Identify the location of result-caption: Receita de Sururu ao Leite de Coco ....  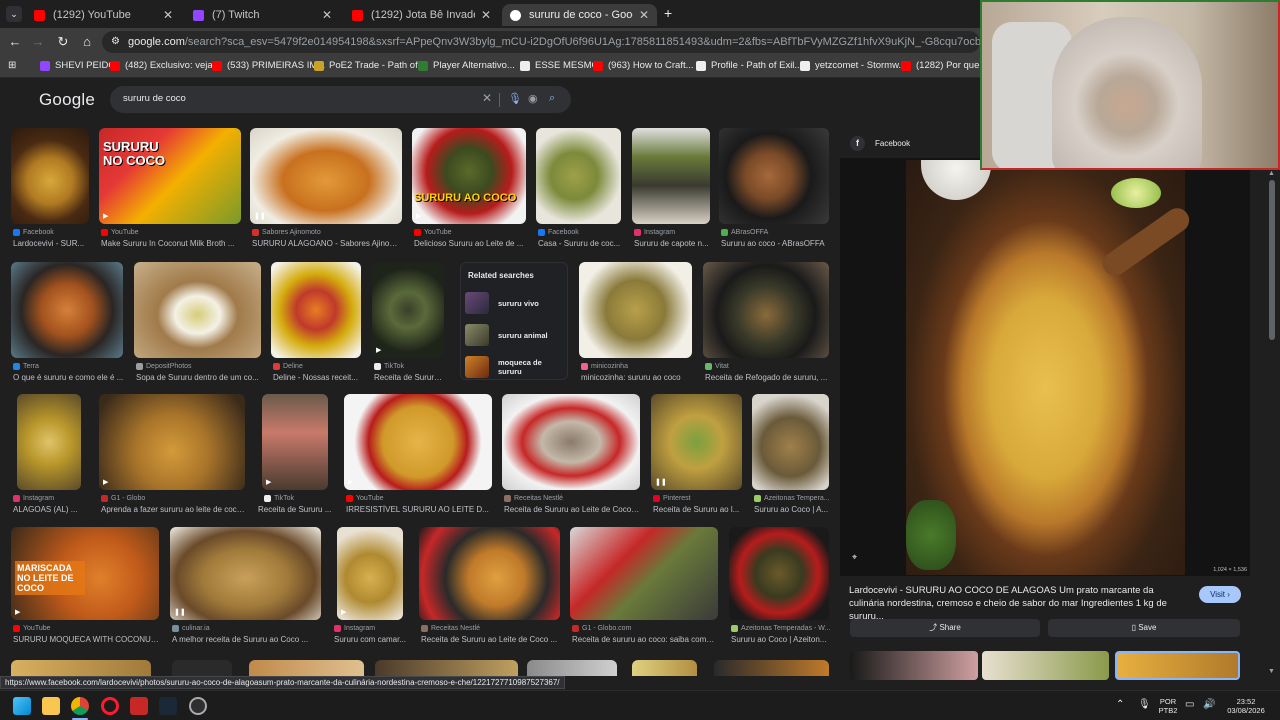
(572, 509).